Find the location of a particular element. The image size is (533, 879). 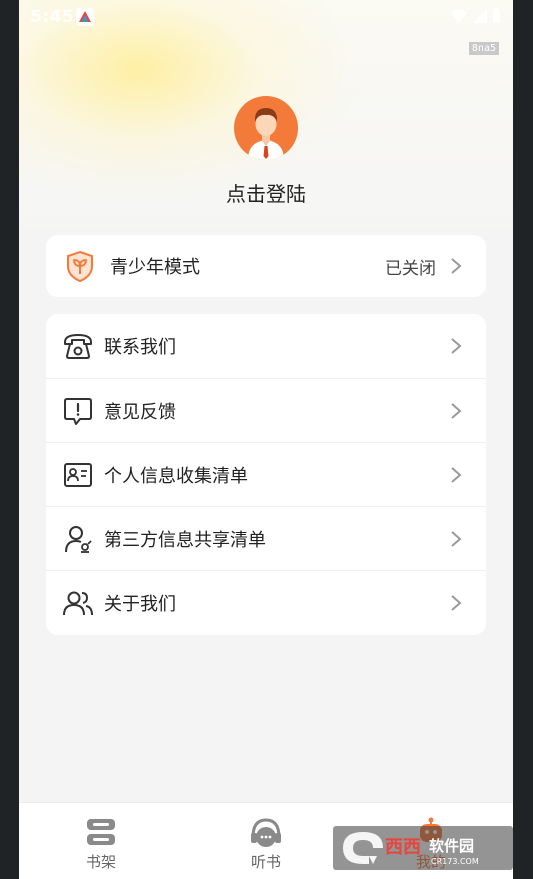

teen-mode-card: 青少年模式 已关闭 is located at coordinates (266, 266).